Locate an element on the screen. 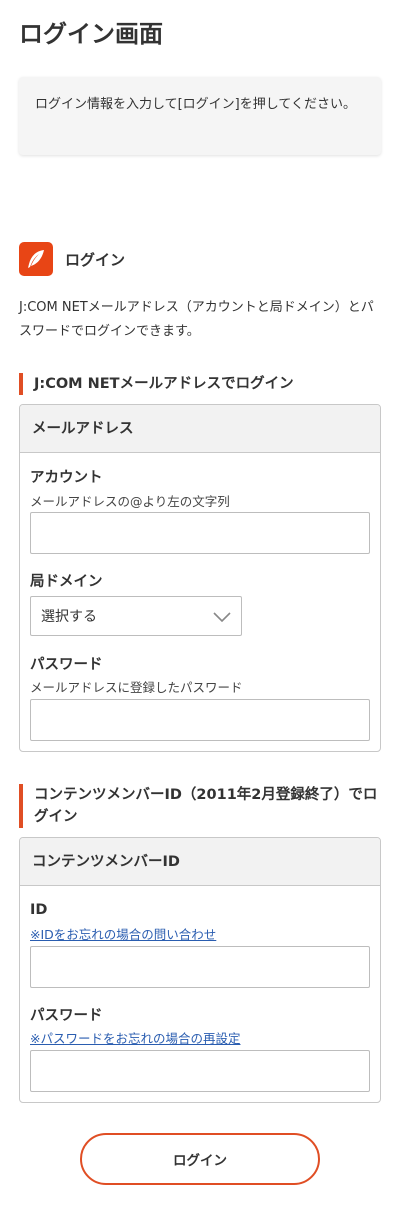  chevron-down-icon is located at coordinates (222, 616).